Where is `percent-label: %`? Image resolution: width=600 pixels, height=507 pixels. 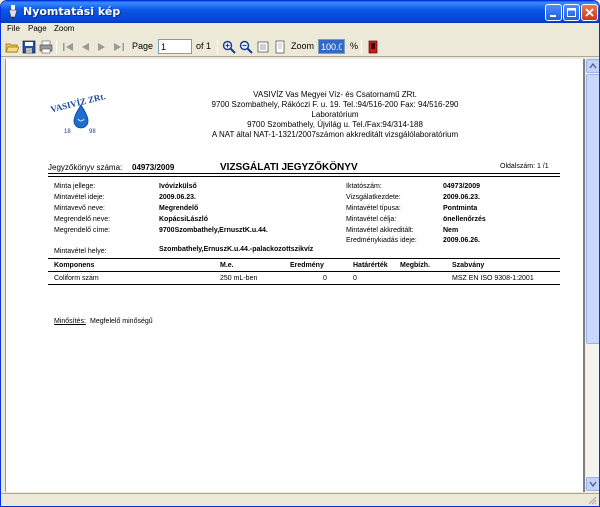
percent-label: % is located at coordinates (354, 46).